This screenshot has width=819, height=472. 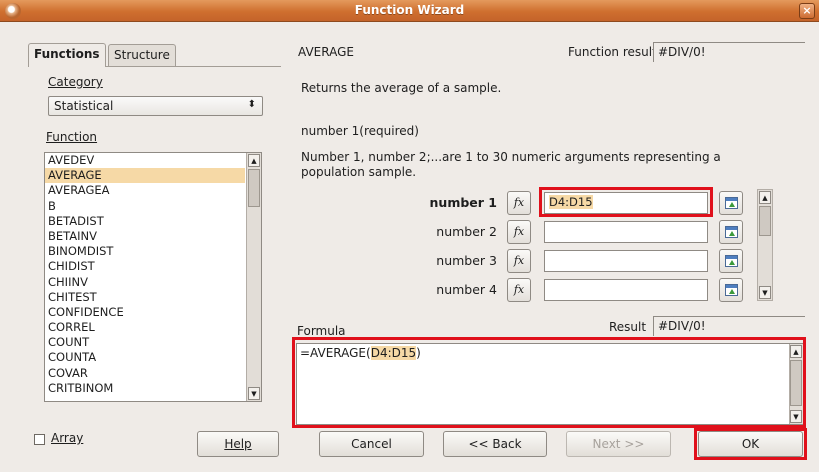 I want to click on help-button-label: Help, so click(x=238, y=444).